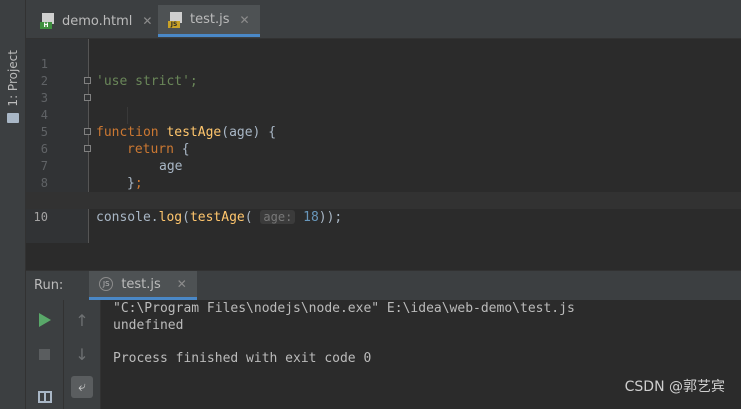 The image size is (741, 409). I want to click on code-text: console., so click(127, 217).